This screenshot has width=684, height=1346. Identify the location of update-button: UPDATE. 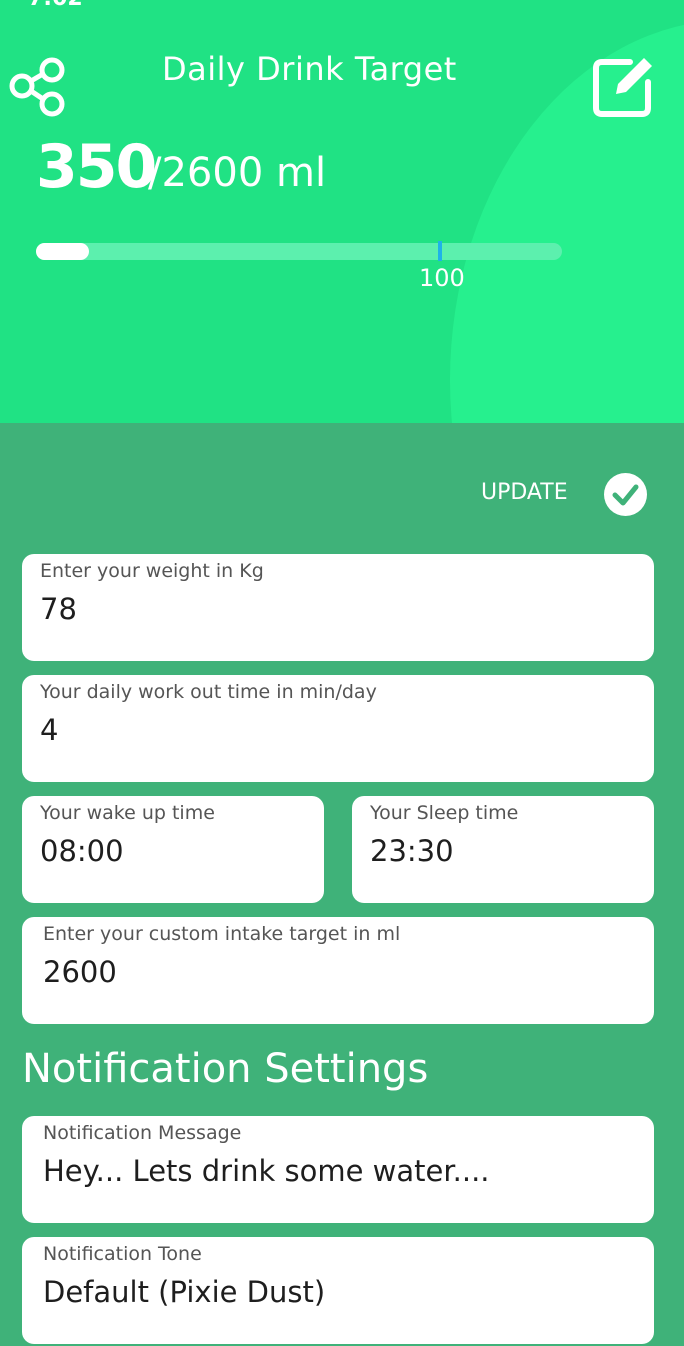
(524, 492).